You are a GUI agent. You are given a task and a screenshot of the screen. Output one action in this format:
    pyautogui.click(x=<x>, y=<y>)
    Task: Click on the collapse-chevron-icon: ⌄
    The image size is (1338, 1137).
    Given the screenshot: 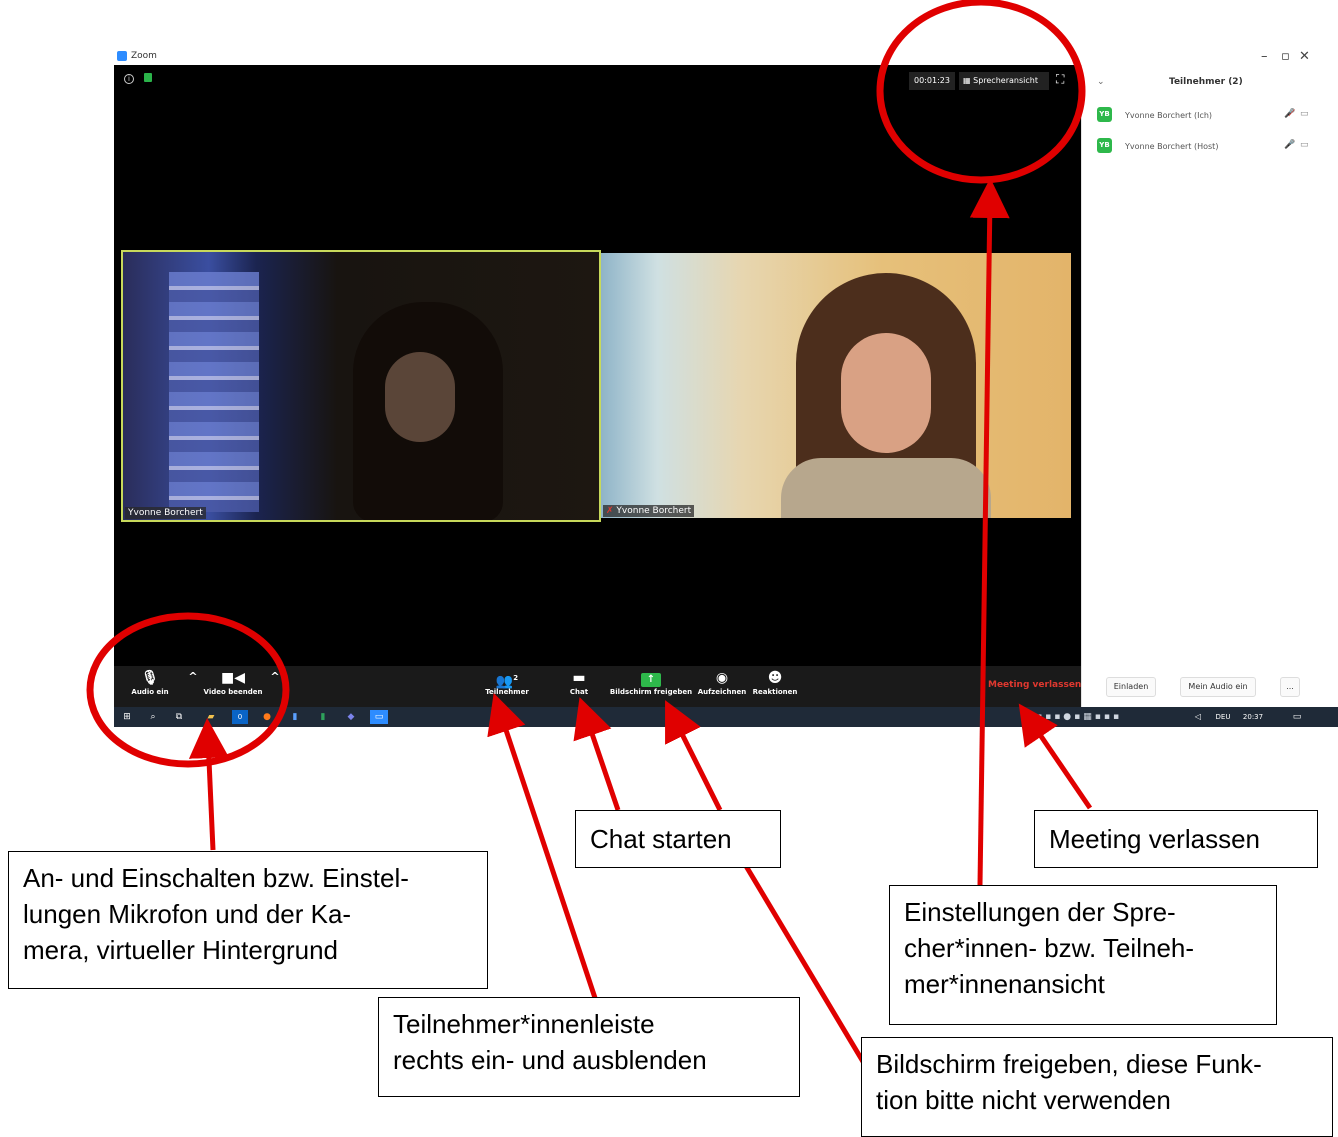 What is the action you would take?
    pyautogui.click(x=1101, y=82)
    